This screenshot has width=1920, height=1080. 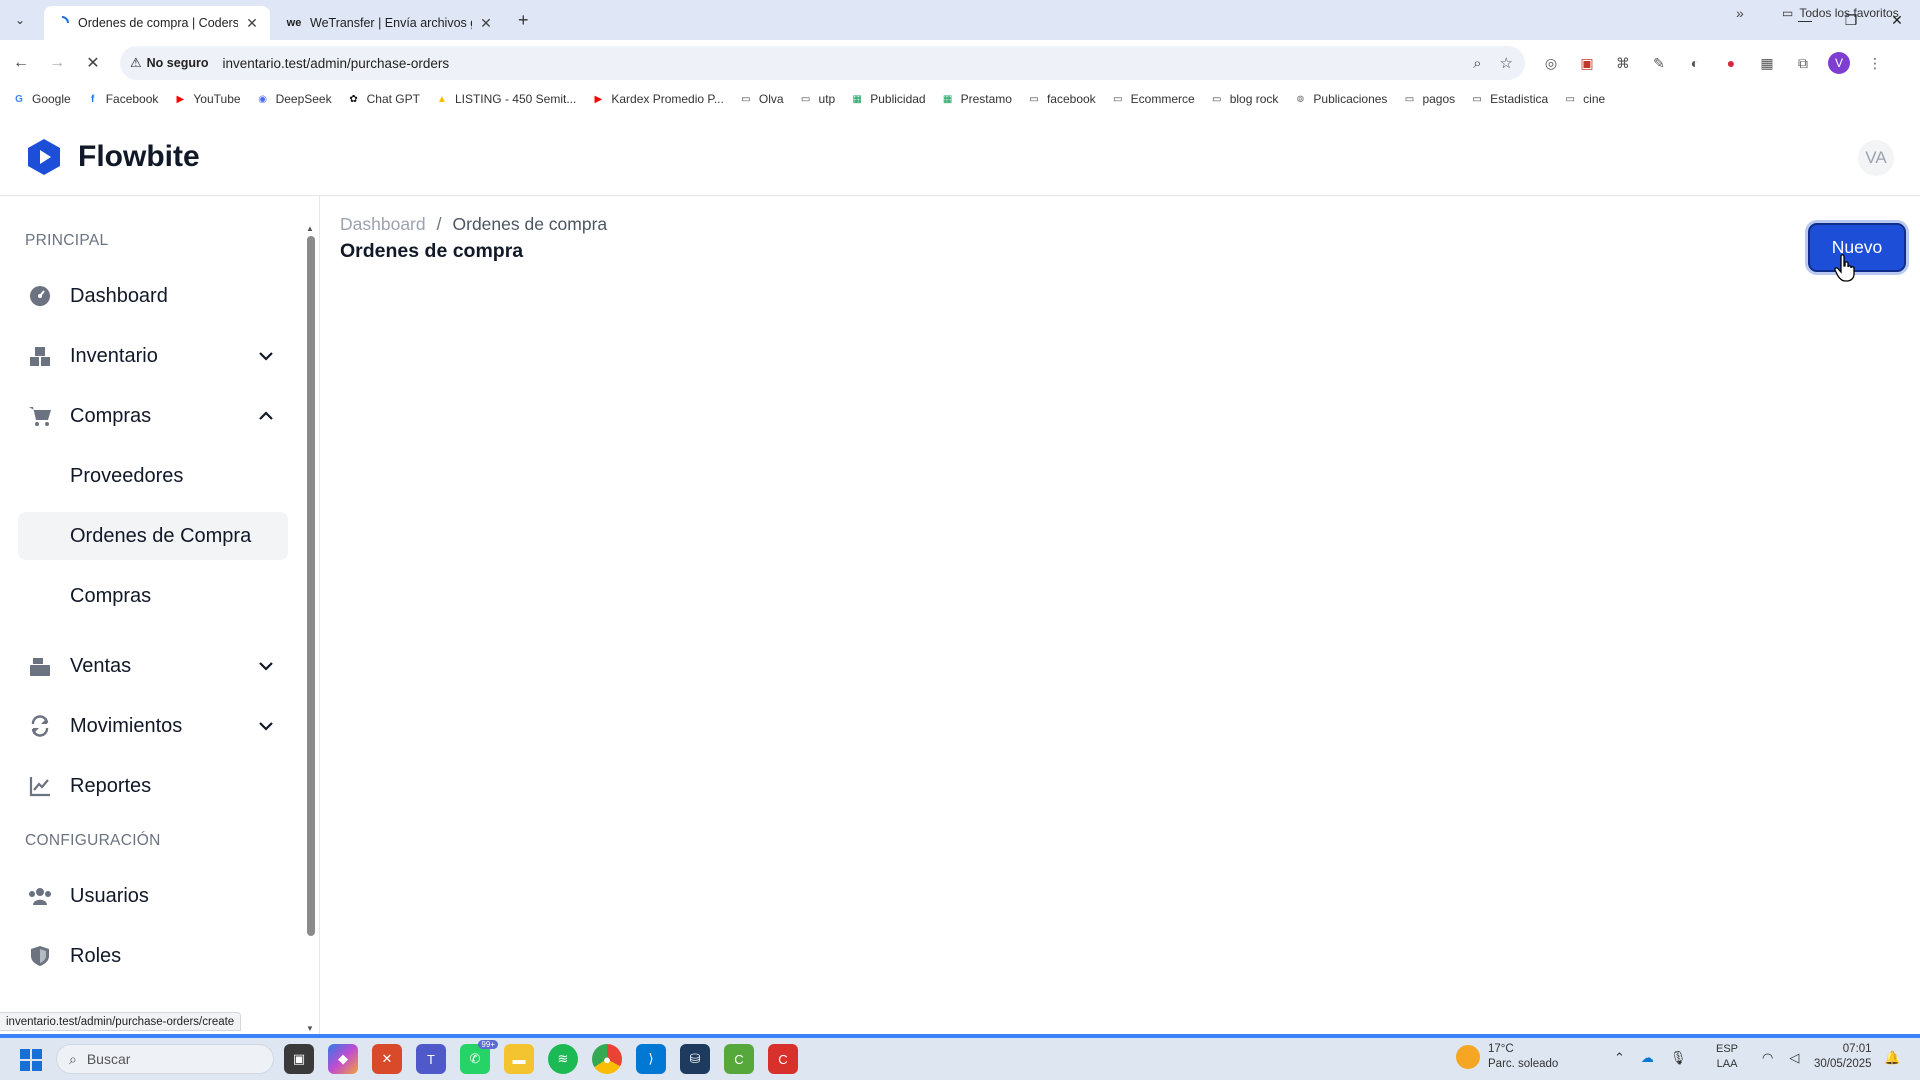 What do you see at coordinates (1840, 13) in the screenshot?
I see `all-bookmarks-link: ▭ Todos los favoritos` at bounding box center [1840, 13].